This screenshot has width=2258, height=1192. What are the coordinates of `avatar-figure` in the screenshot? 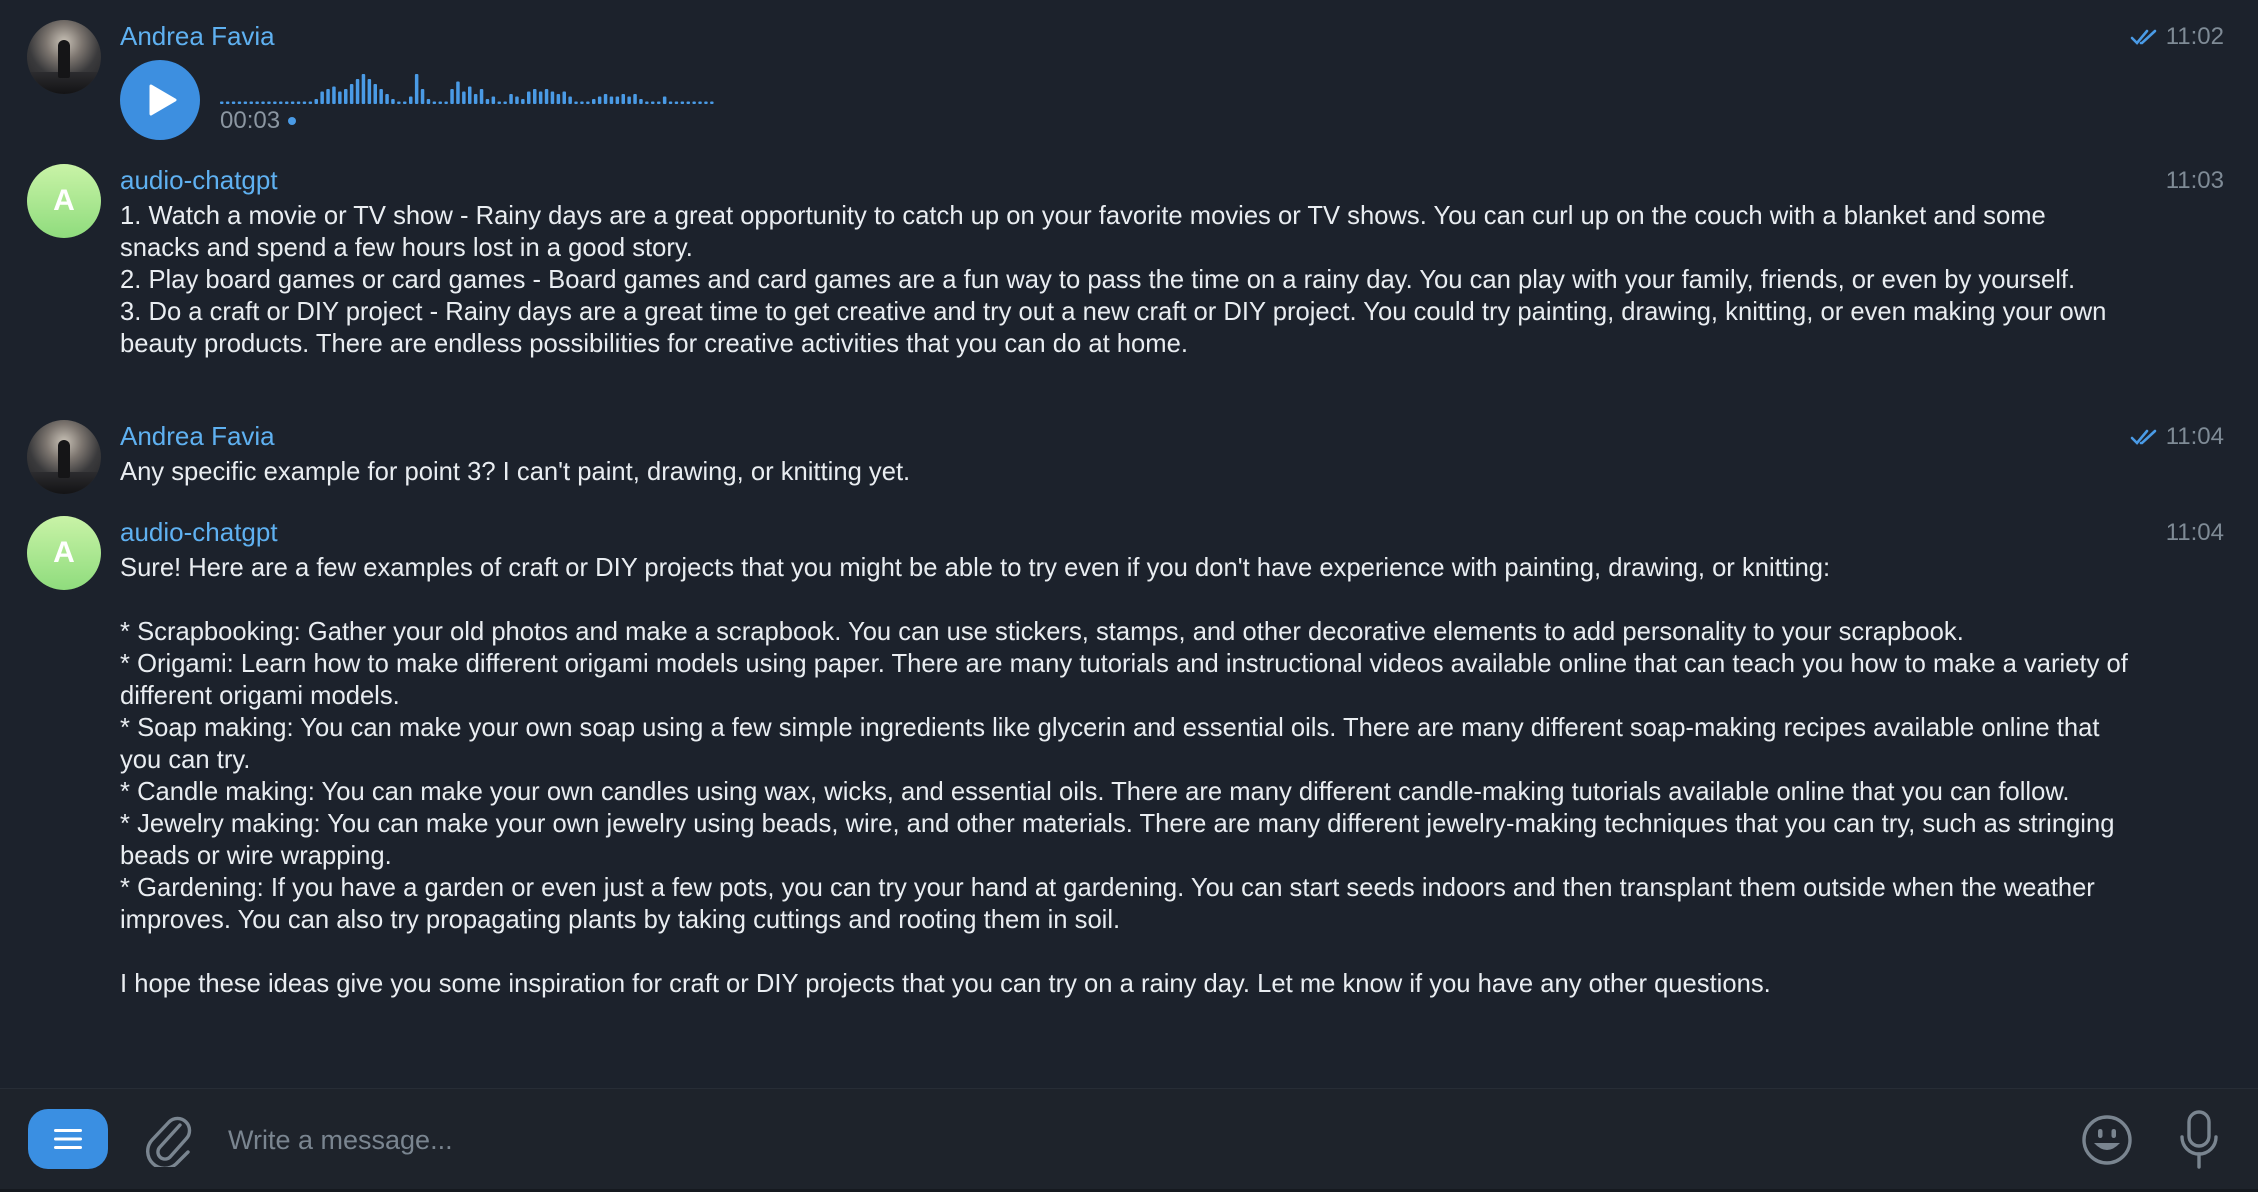 It's located at (64, 59).